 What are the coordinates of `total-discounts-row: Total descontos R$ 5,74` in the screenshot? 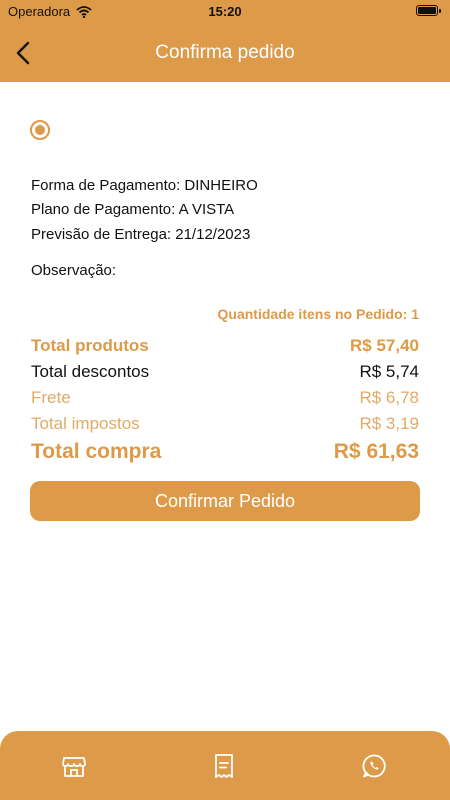 It's located at (225, 372).